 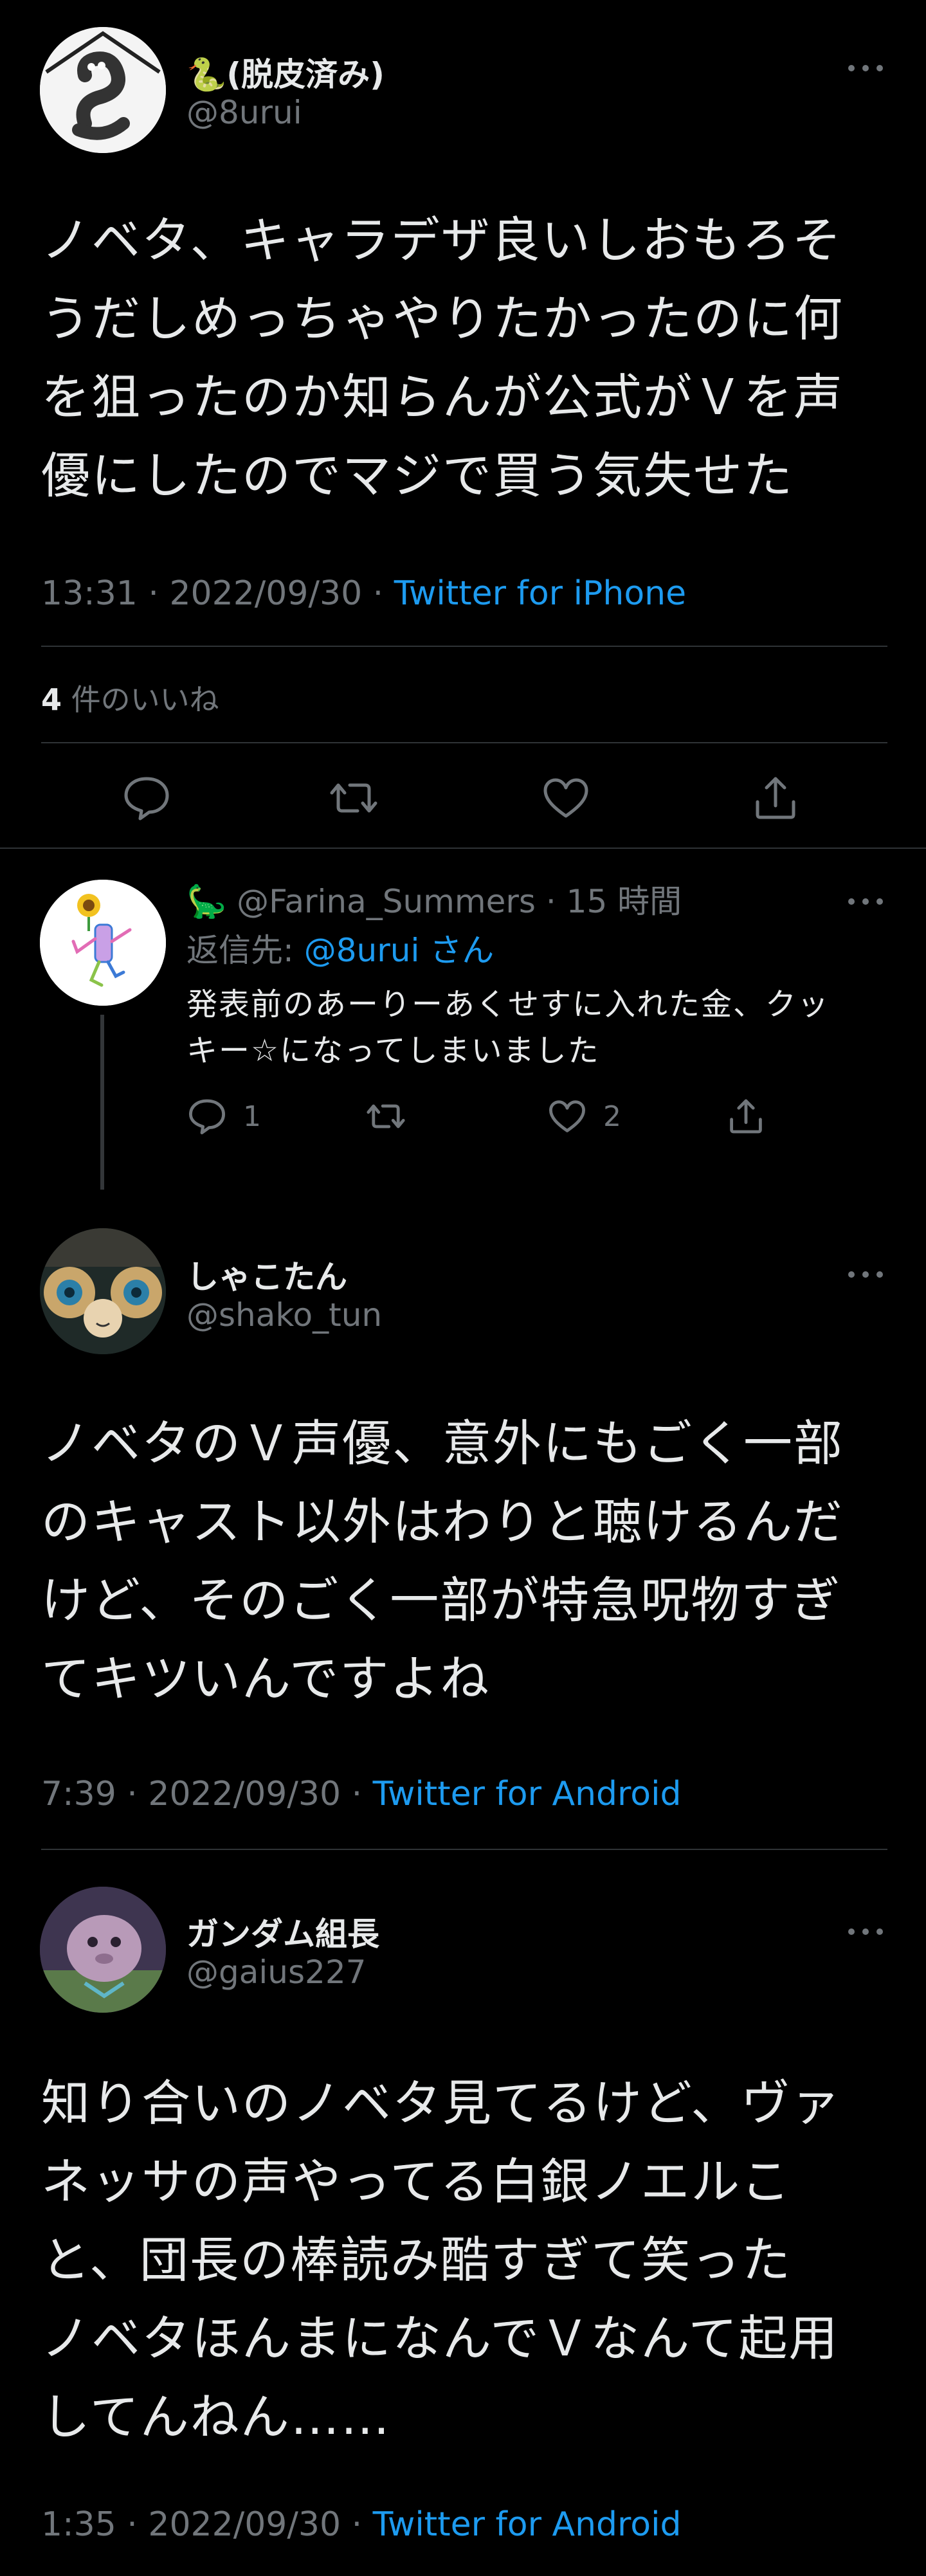 I want to click on reply-to: 返信先: @8urui さん, so click(x=340, y=948).